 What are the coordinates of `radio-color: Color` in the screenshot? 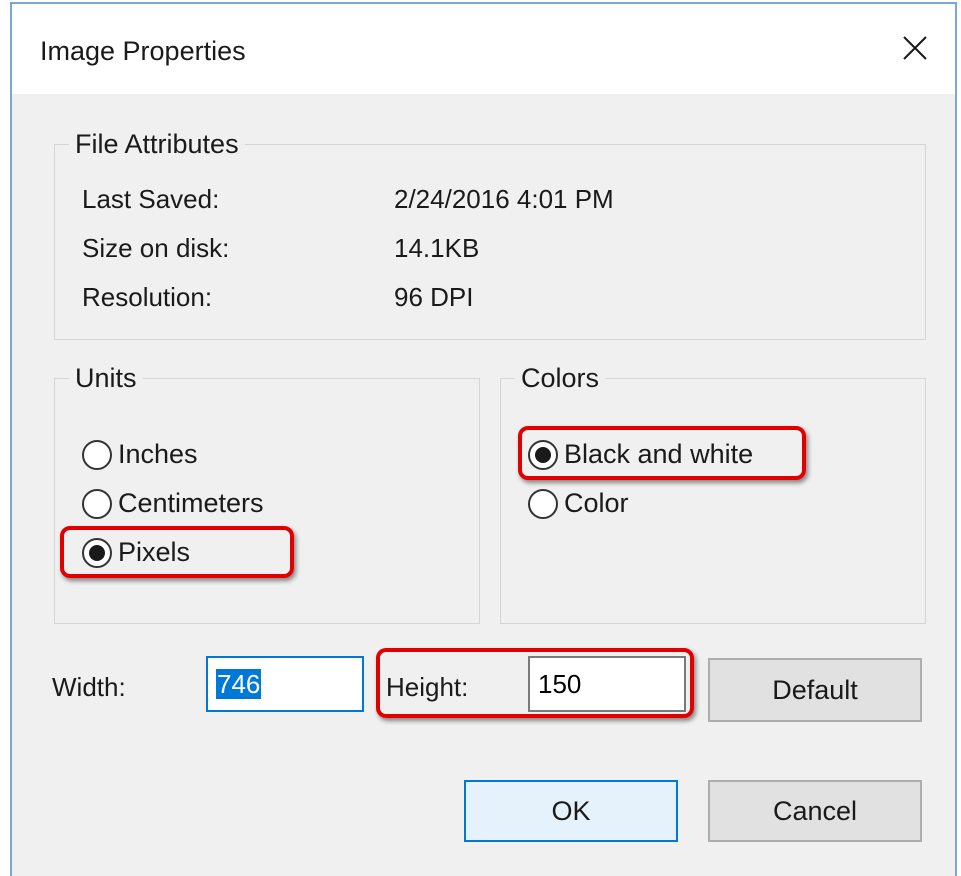 It's located at (578, 503).